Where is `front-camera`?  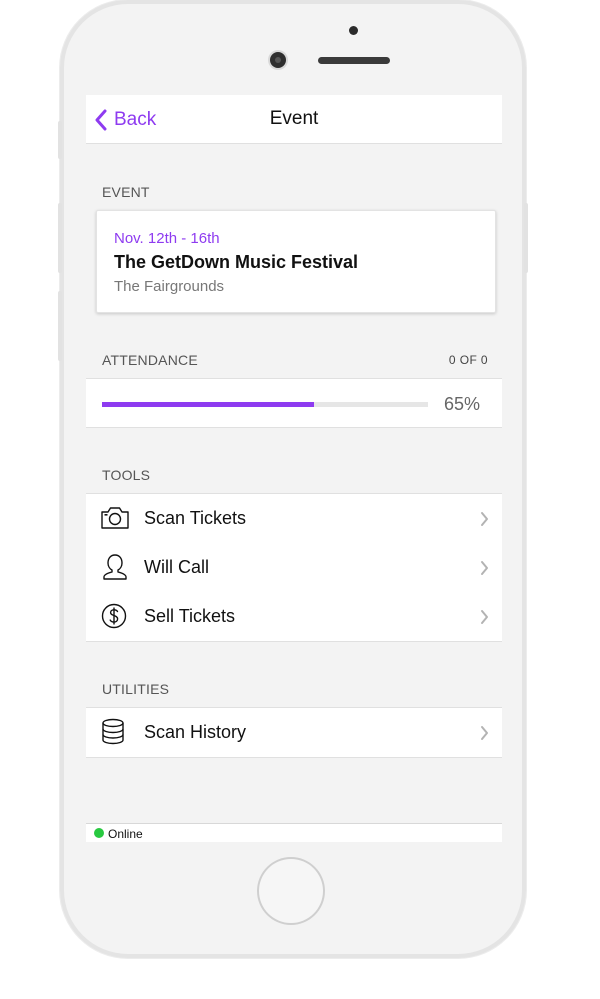
front-camera is located at coordinates (278, 60).